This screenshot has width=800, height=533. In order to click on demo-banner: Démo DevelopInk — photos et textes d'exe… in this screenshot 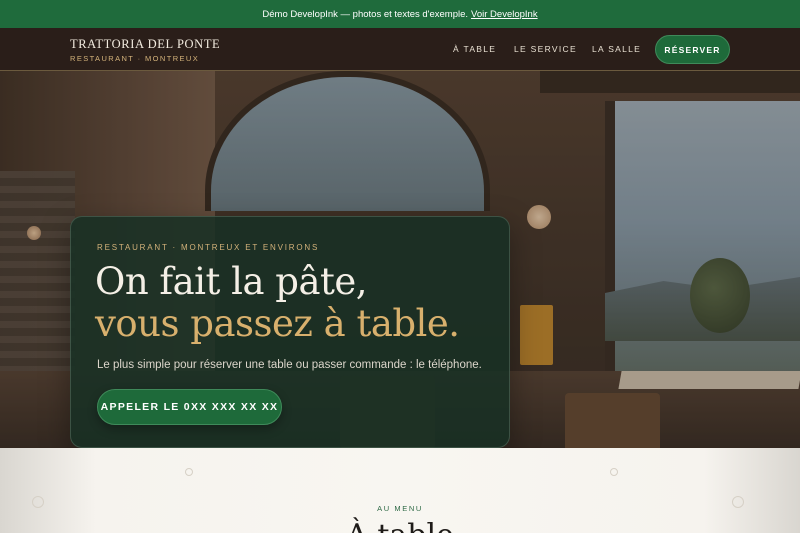, I will do `click(400, 14)`.